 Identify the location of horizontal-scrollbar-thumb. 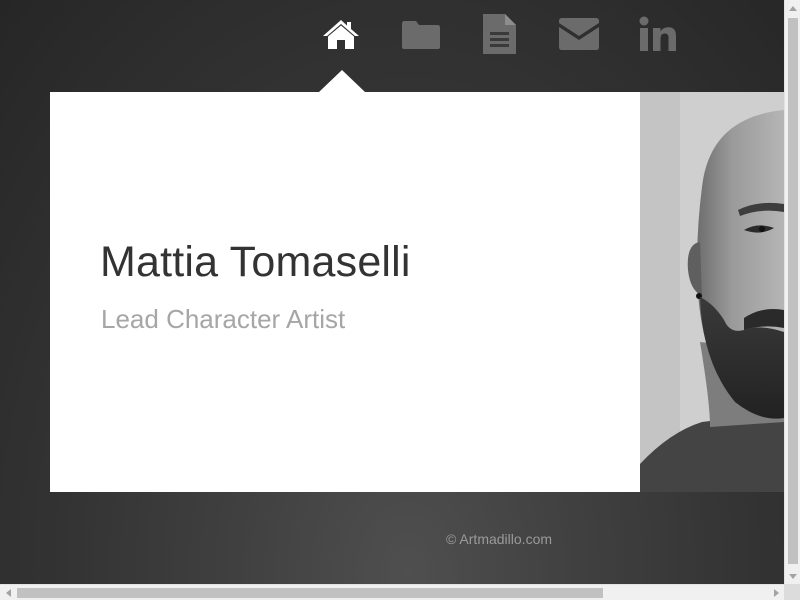
(310, 593).